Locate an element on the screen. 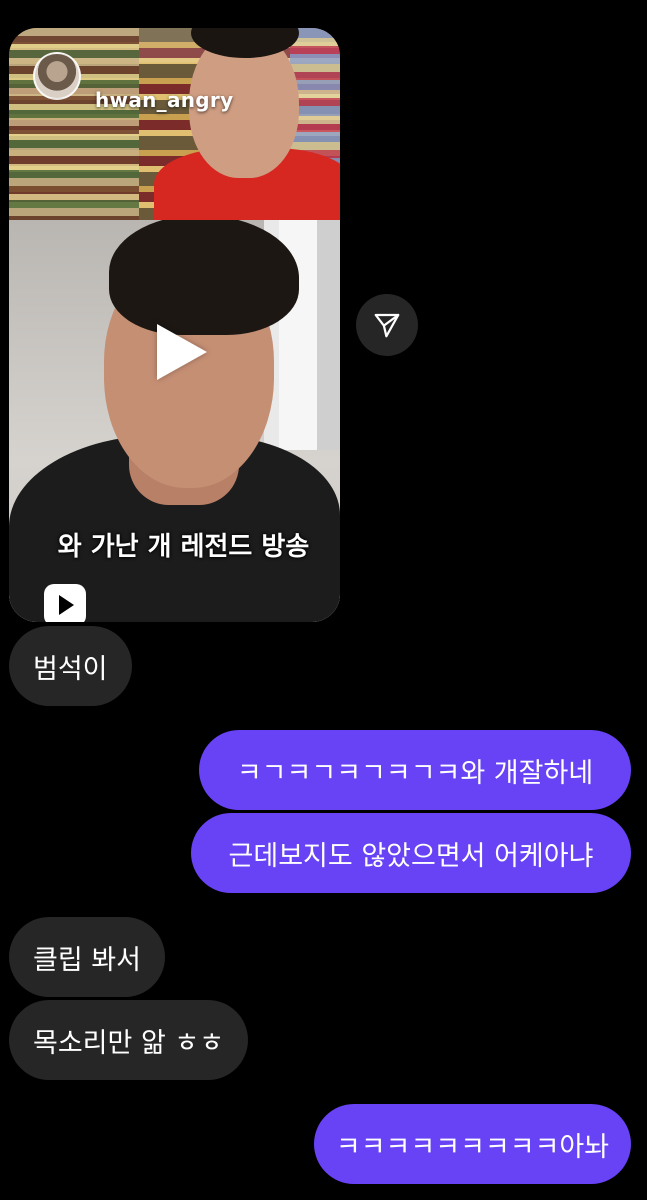 This screenshot has width=647, height=1200. message-sent: ㅋㅋㅋㅋㅋㅋㅋㅋㅋ아놔 is located at coordinates (472, 1144).